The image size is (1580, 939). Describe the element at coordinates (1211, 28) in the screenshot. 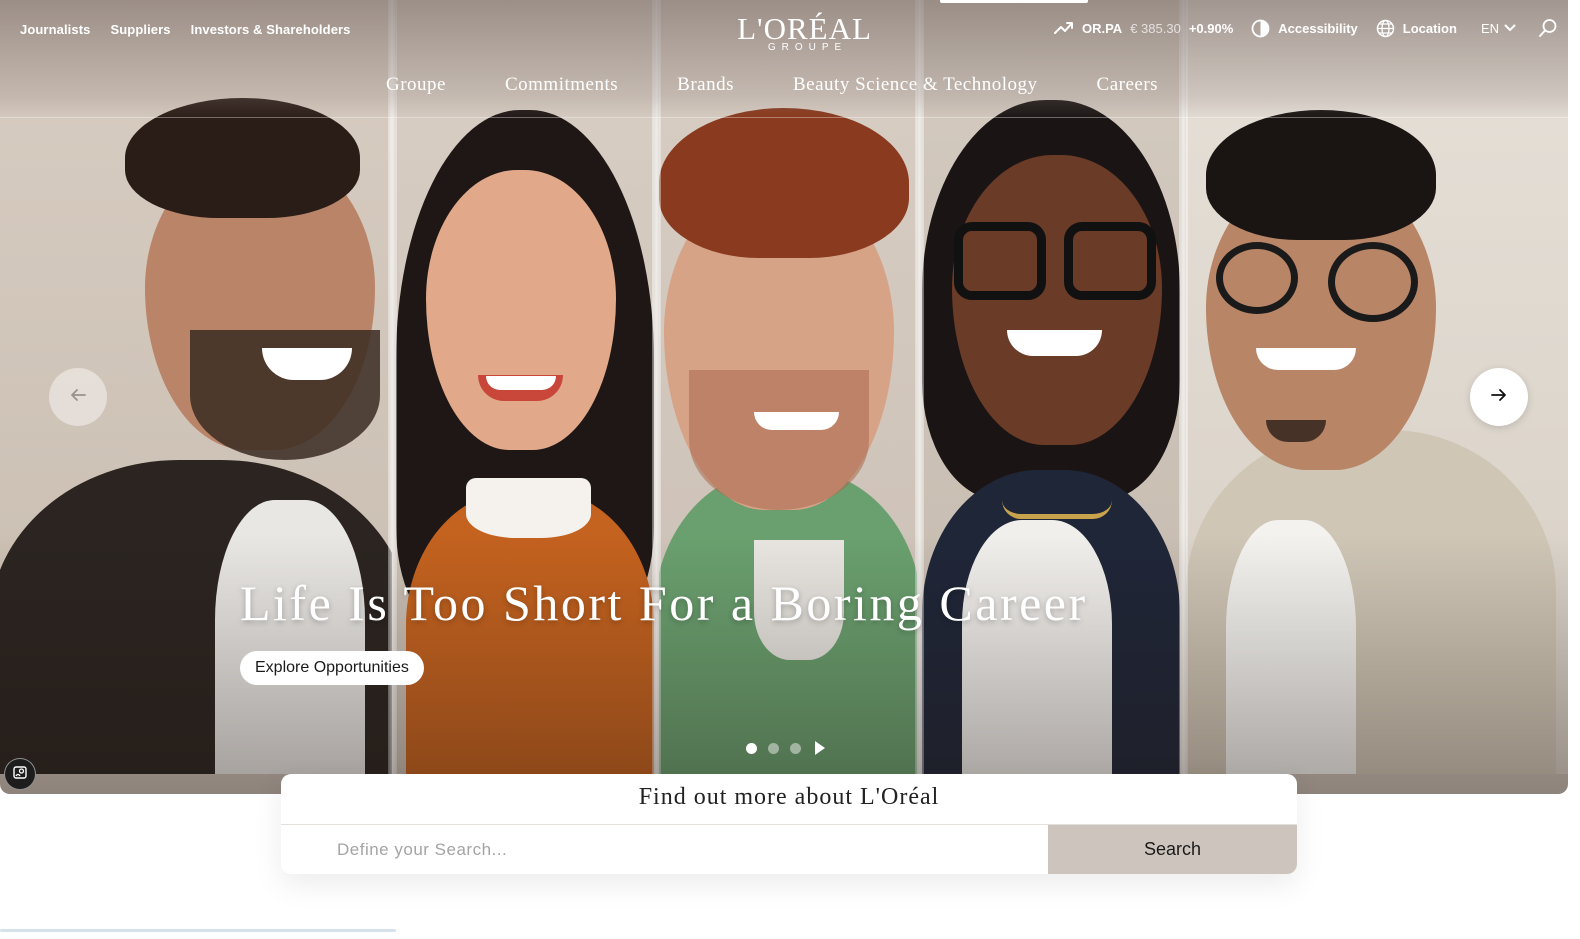

I see `stock-change: +0.90%` at that location.